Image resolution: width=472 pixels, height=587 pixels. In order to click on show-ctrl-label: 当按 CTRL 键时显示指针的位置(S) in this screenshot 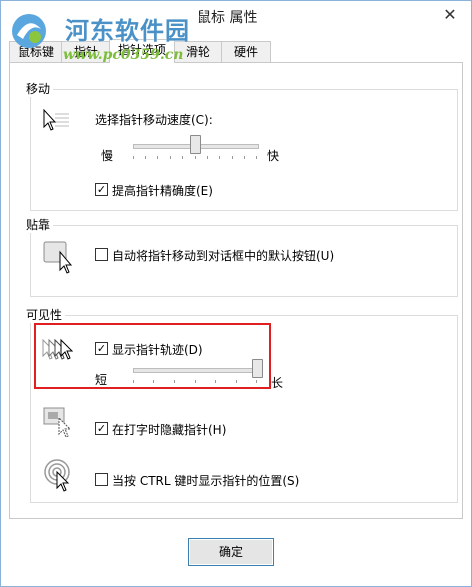, I will do `click(206, 481)`.